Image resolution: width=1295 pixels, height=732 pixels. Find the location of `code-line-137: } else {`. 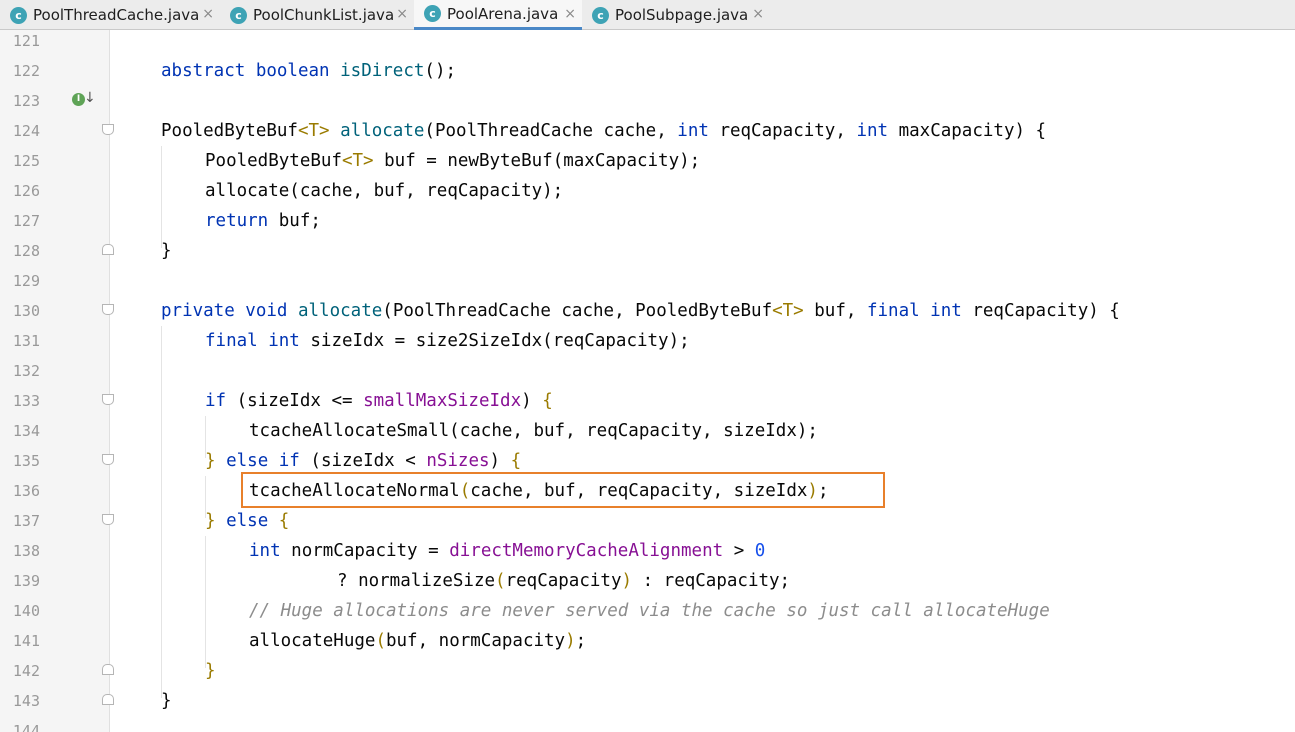

code-line-137: } else { is located at coordinates (247, 521).